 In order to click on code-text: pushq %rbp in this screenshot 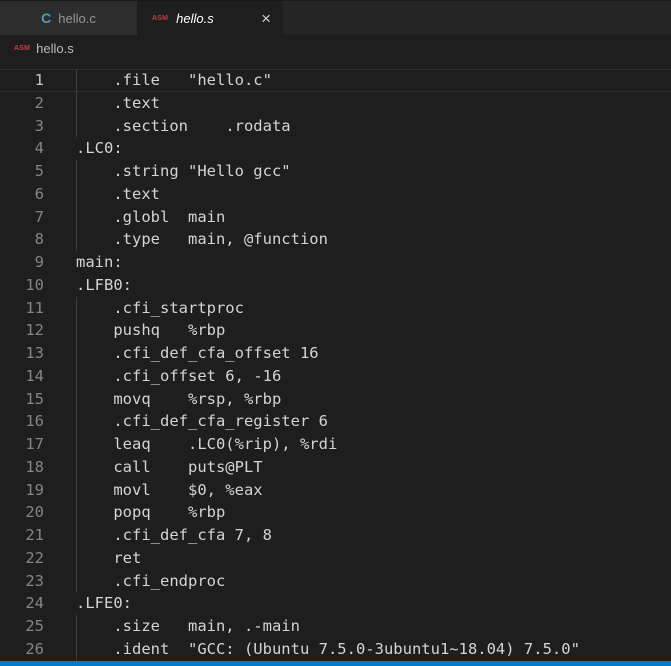, I will do `click(151, 330)`.